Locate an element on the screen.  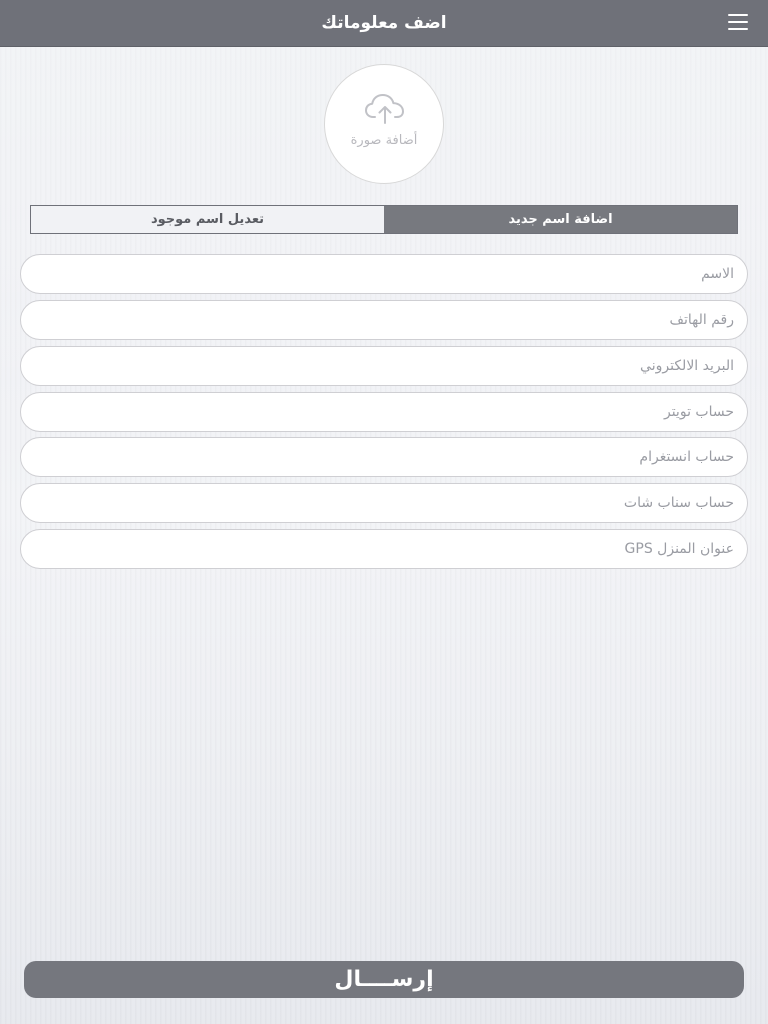
photo-upload-button: أضافة صورة is located at coordinates (384, 124).